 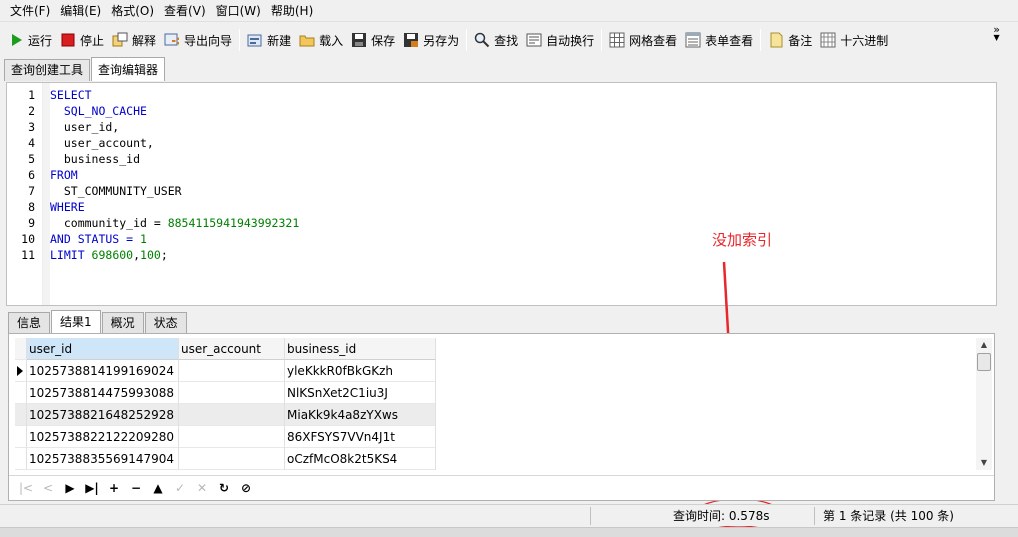 What do you see at coordinates (26, 488) in the screenshot?
I see `first-record-icon: |<` at bounding box center [26, 488].